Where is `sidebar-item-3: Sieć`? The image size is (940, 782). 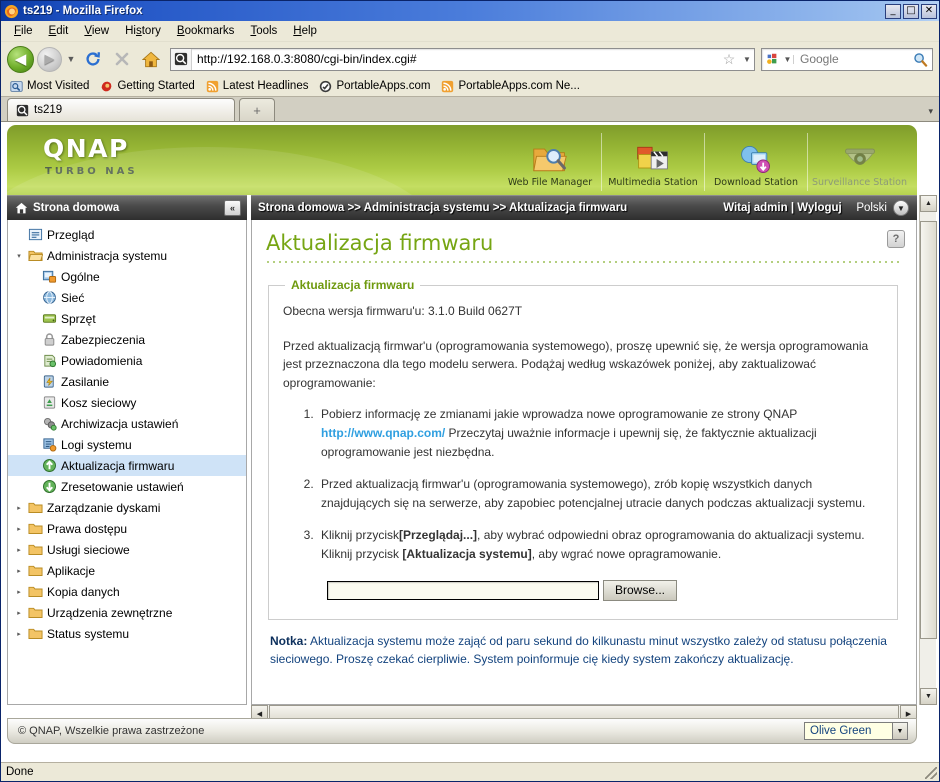 sidebar-item-3: Sieć is located at coordinates (127, 297).